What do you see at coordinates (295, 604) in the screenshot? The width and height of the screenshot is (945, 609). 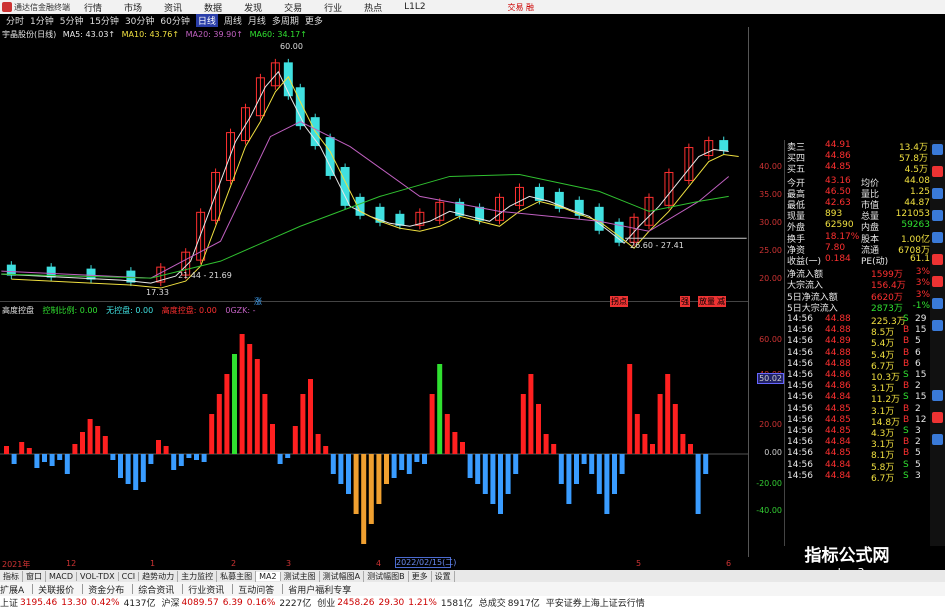 I see `index-sz-amount: 2227亿` at bounding box center [295, 604].